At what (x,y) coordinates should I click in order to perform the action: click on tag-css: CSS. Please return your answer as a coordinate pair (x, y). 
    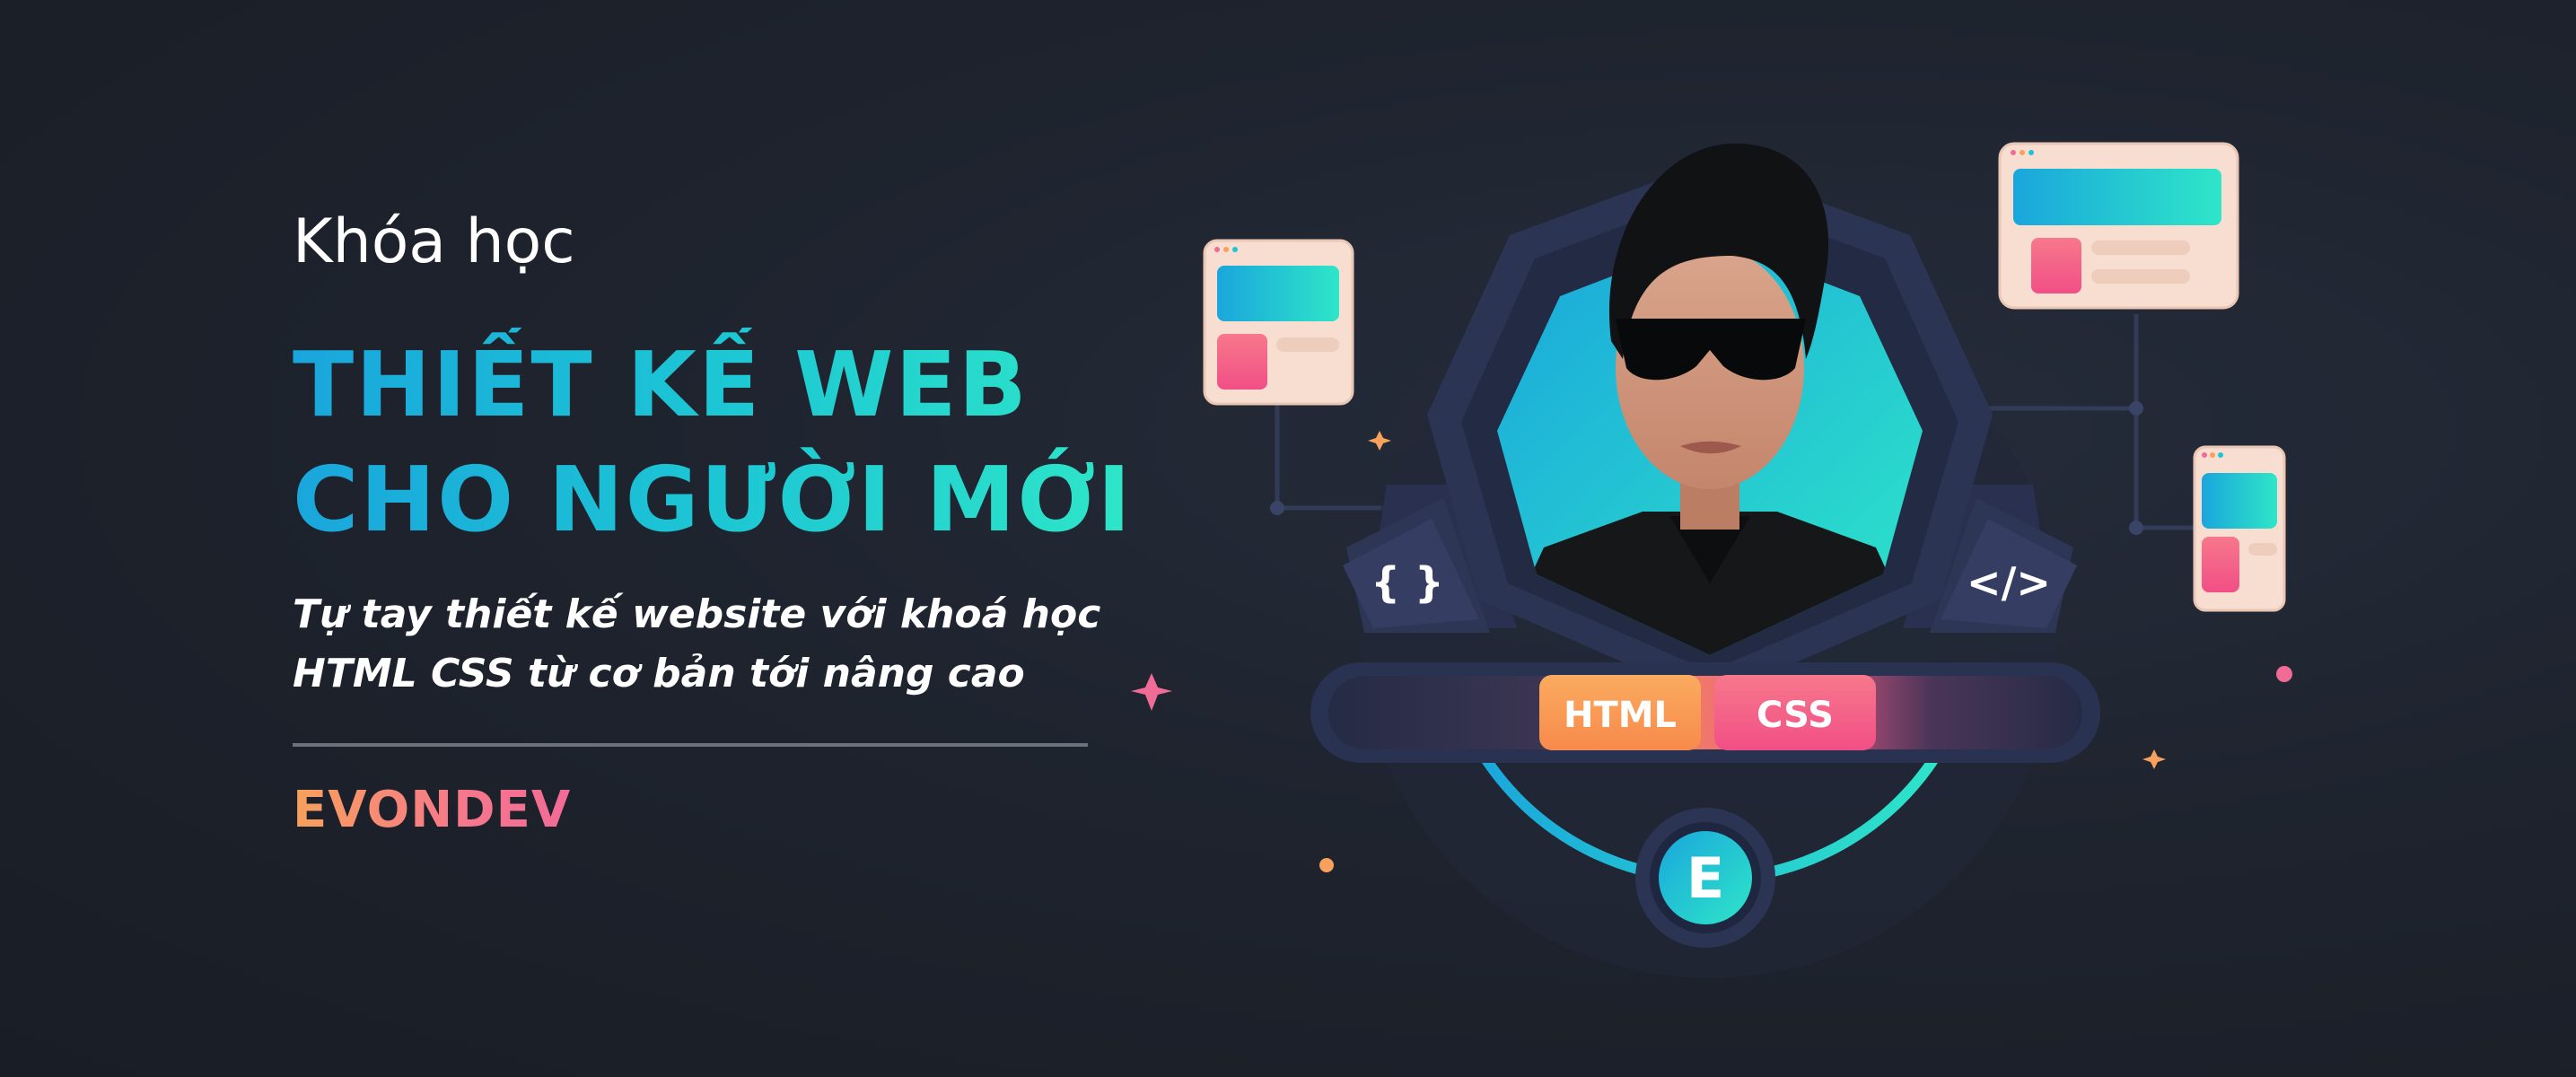
    Looking at the image, I should click on (1795, 712).